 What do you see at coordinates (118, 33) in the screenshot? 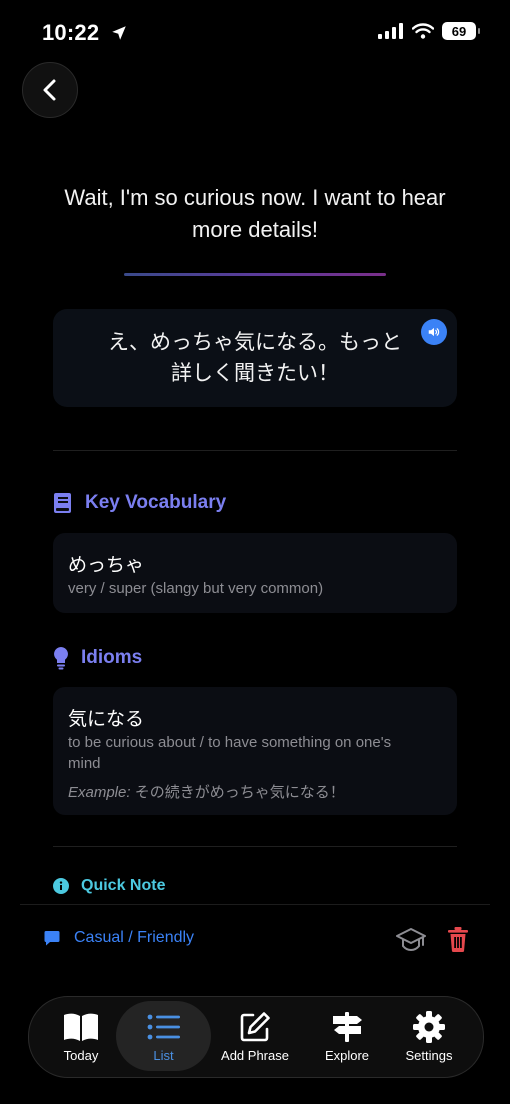
I see `location-arrow-icon` at bounding box center [118, 33].